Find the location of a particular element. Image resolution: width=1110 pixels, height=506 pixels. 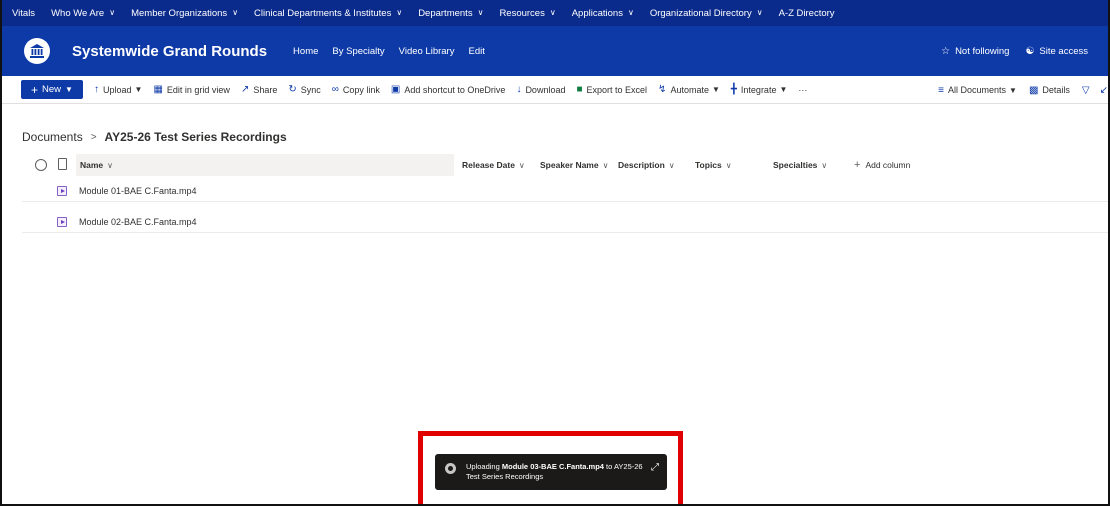

site-links: Home By Specialty Video Library Edit is located at coordinates (396, 51).